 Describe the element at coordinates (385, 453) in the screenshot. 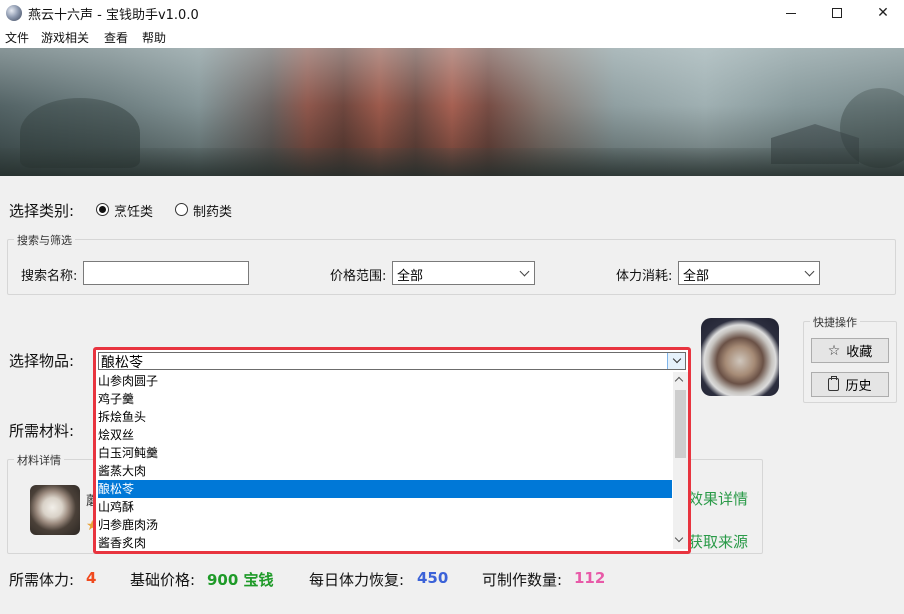

I see `item-option: 白玉河鲀羹` at that location.